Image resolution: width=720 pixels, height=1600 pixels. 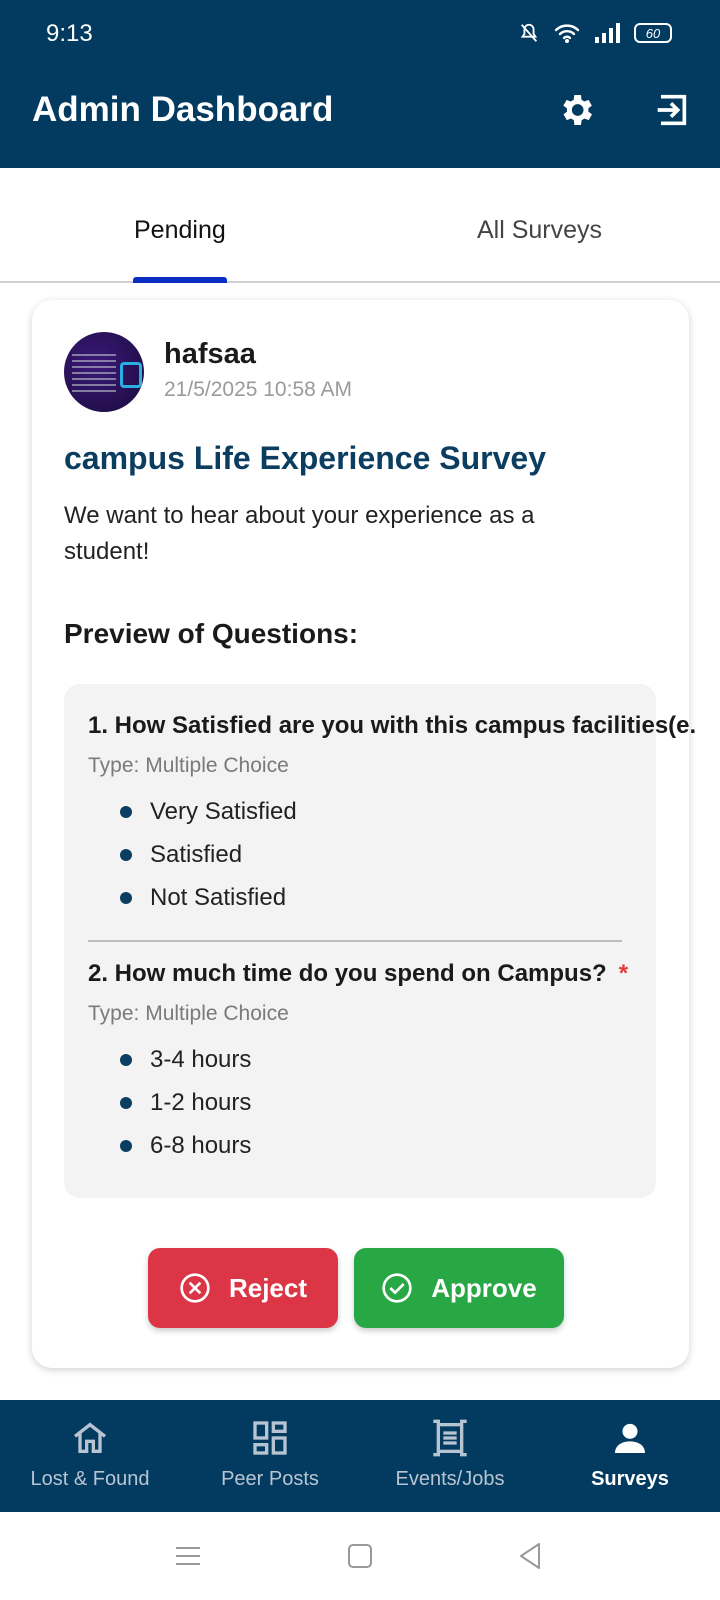 I want to click on avatar-text-lines, so click(x=94, y=374).